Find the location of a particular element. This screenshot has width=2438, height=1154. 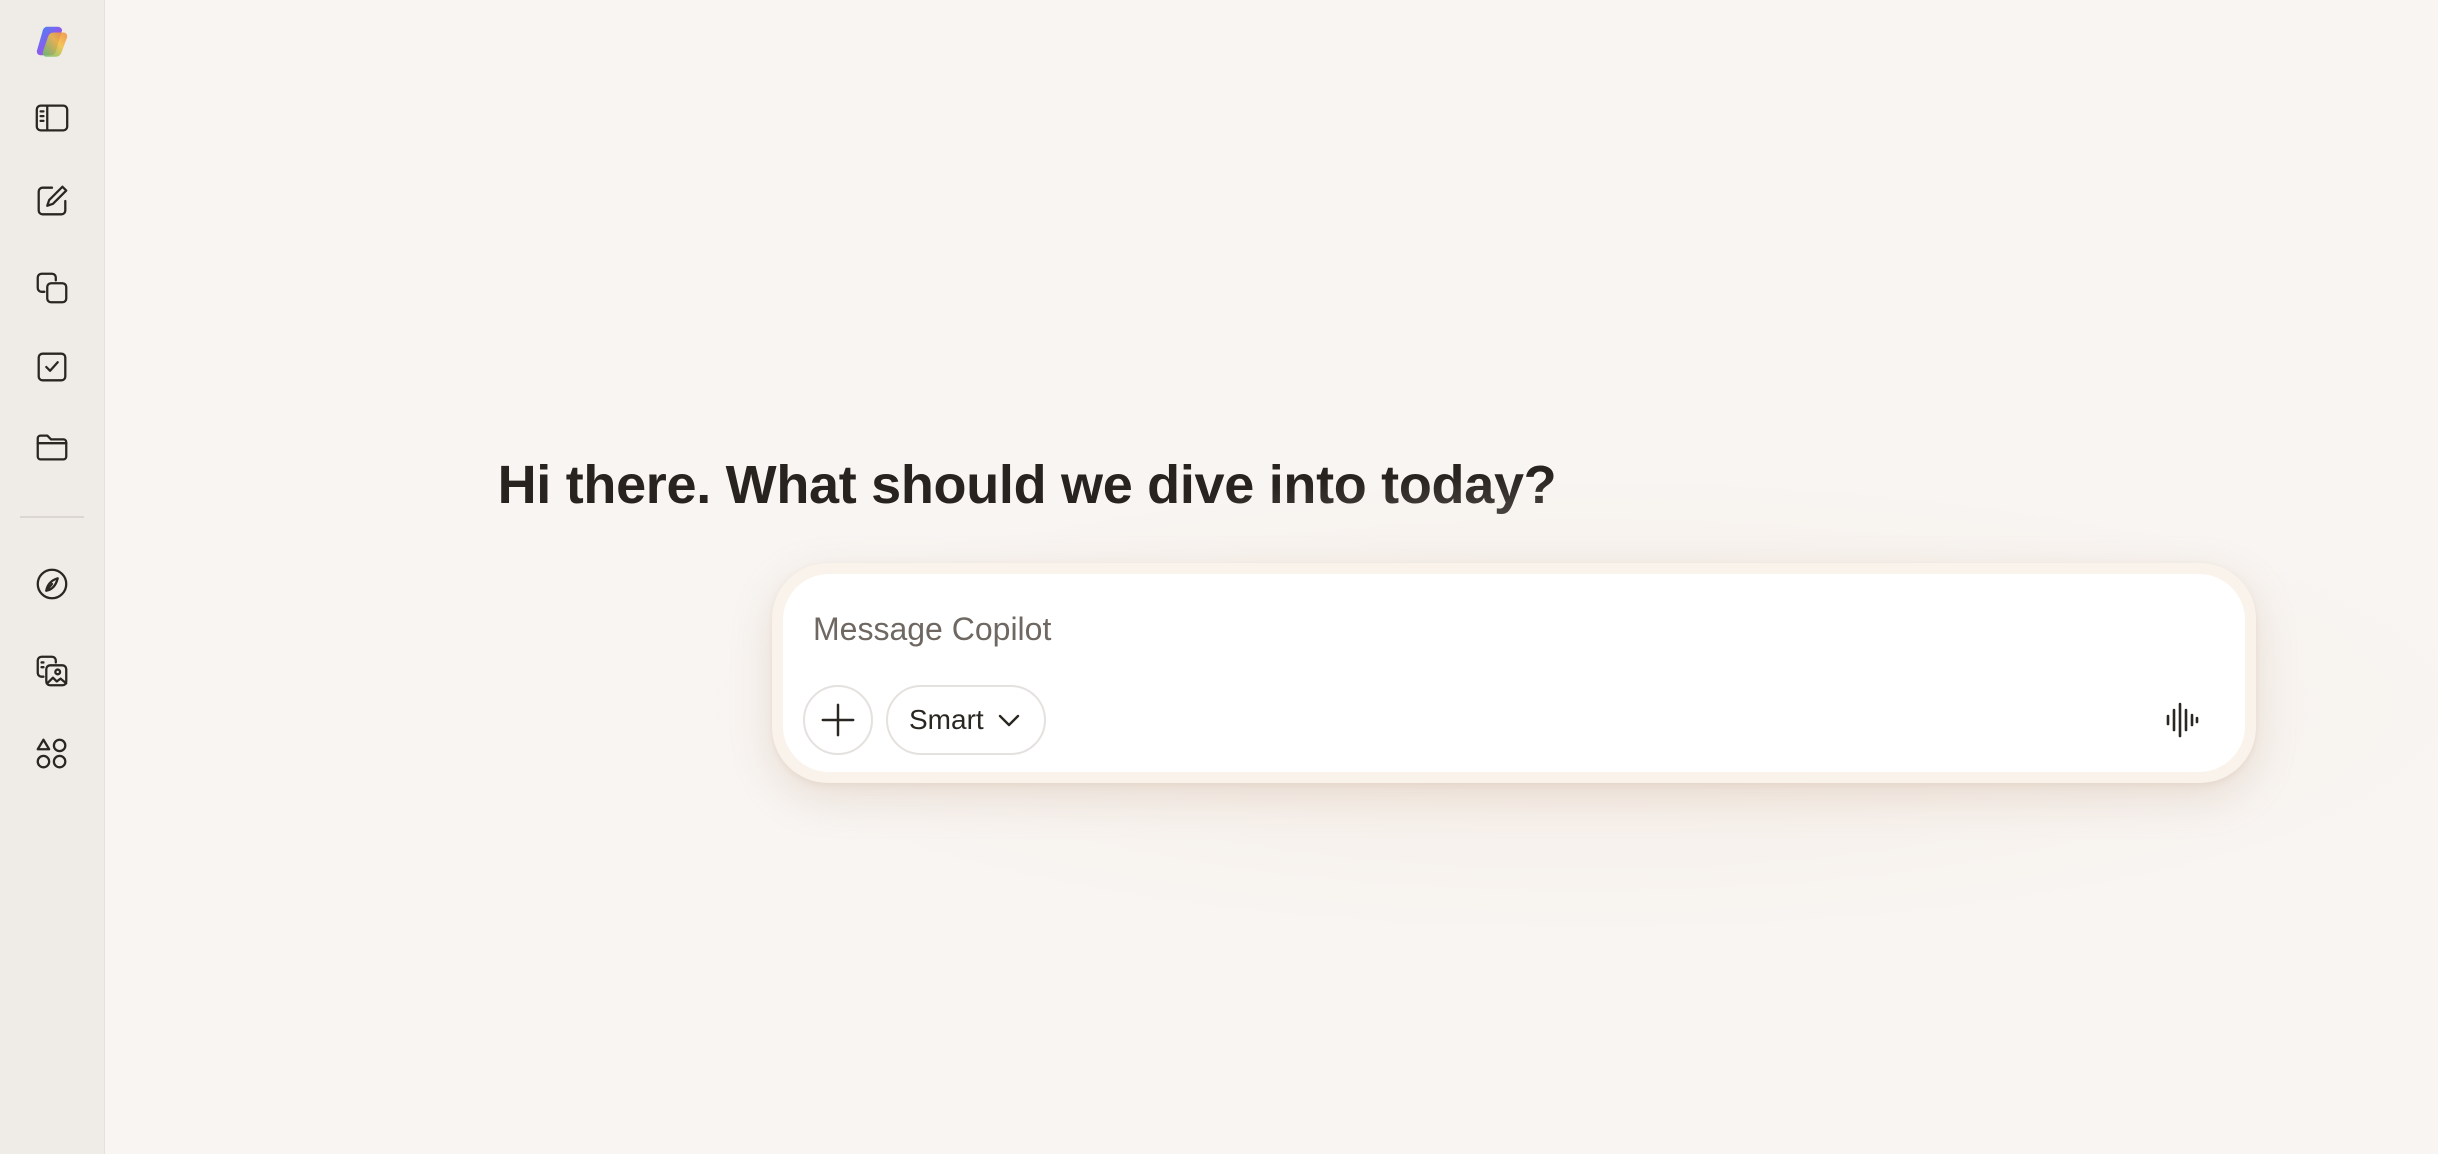

apps-icon is located at coordinates (51, 753).